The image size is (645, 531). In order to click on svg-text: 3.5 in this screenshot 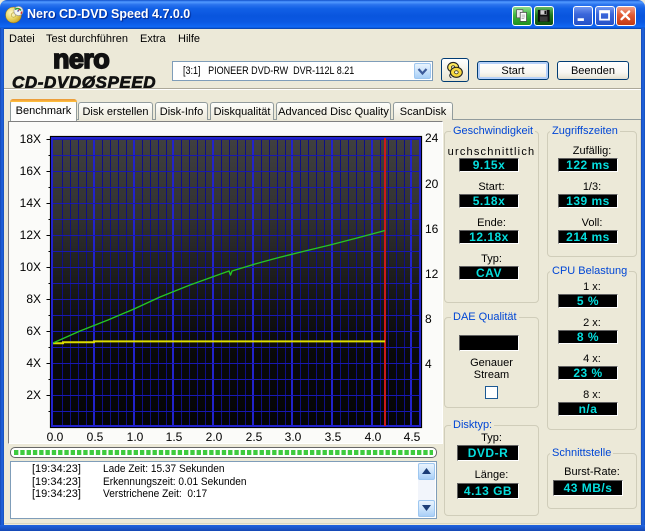, I will do `click(333, 437)`.